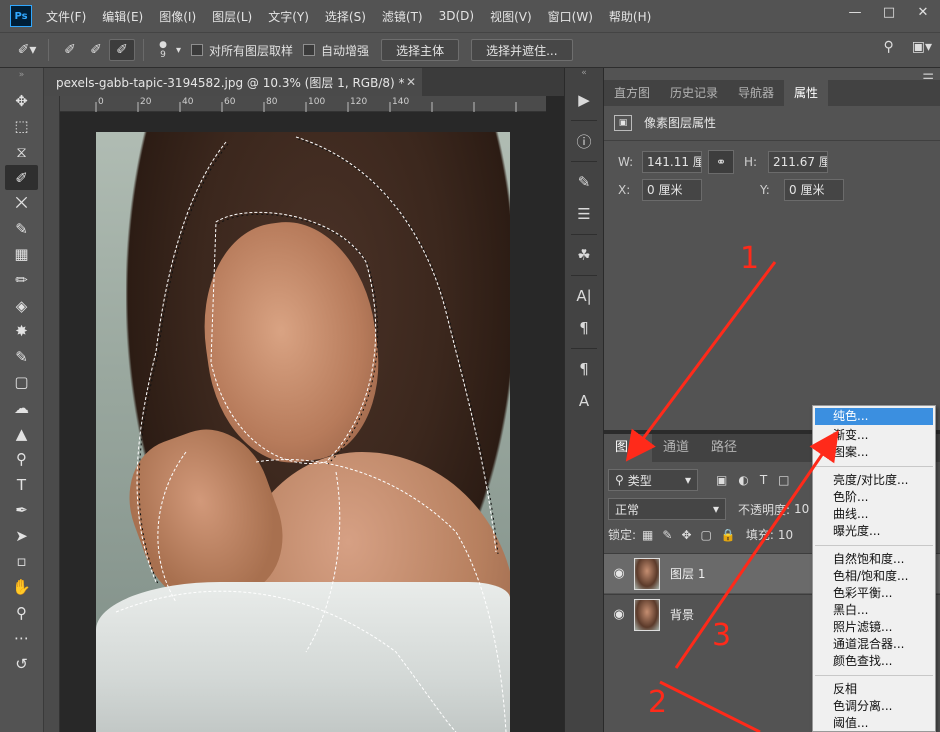 This screenshot has width=940, height=732. What do you see at coordinates (232, 16) in the screenshot?
I see `menu-layer: 图层(L)` at bounding box center [232, 16].